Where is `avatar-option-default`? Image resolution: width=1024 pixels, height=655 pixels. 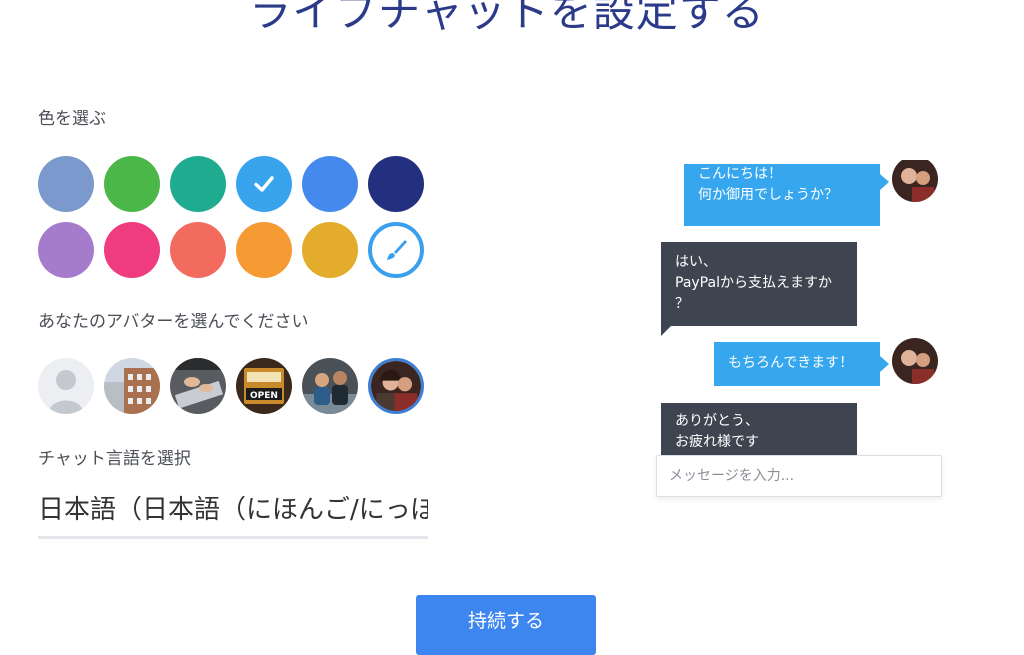 avatar-option-default is located at coordinates (66, 386).